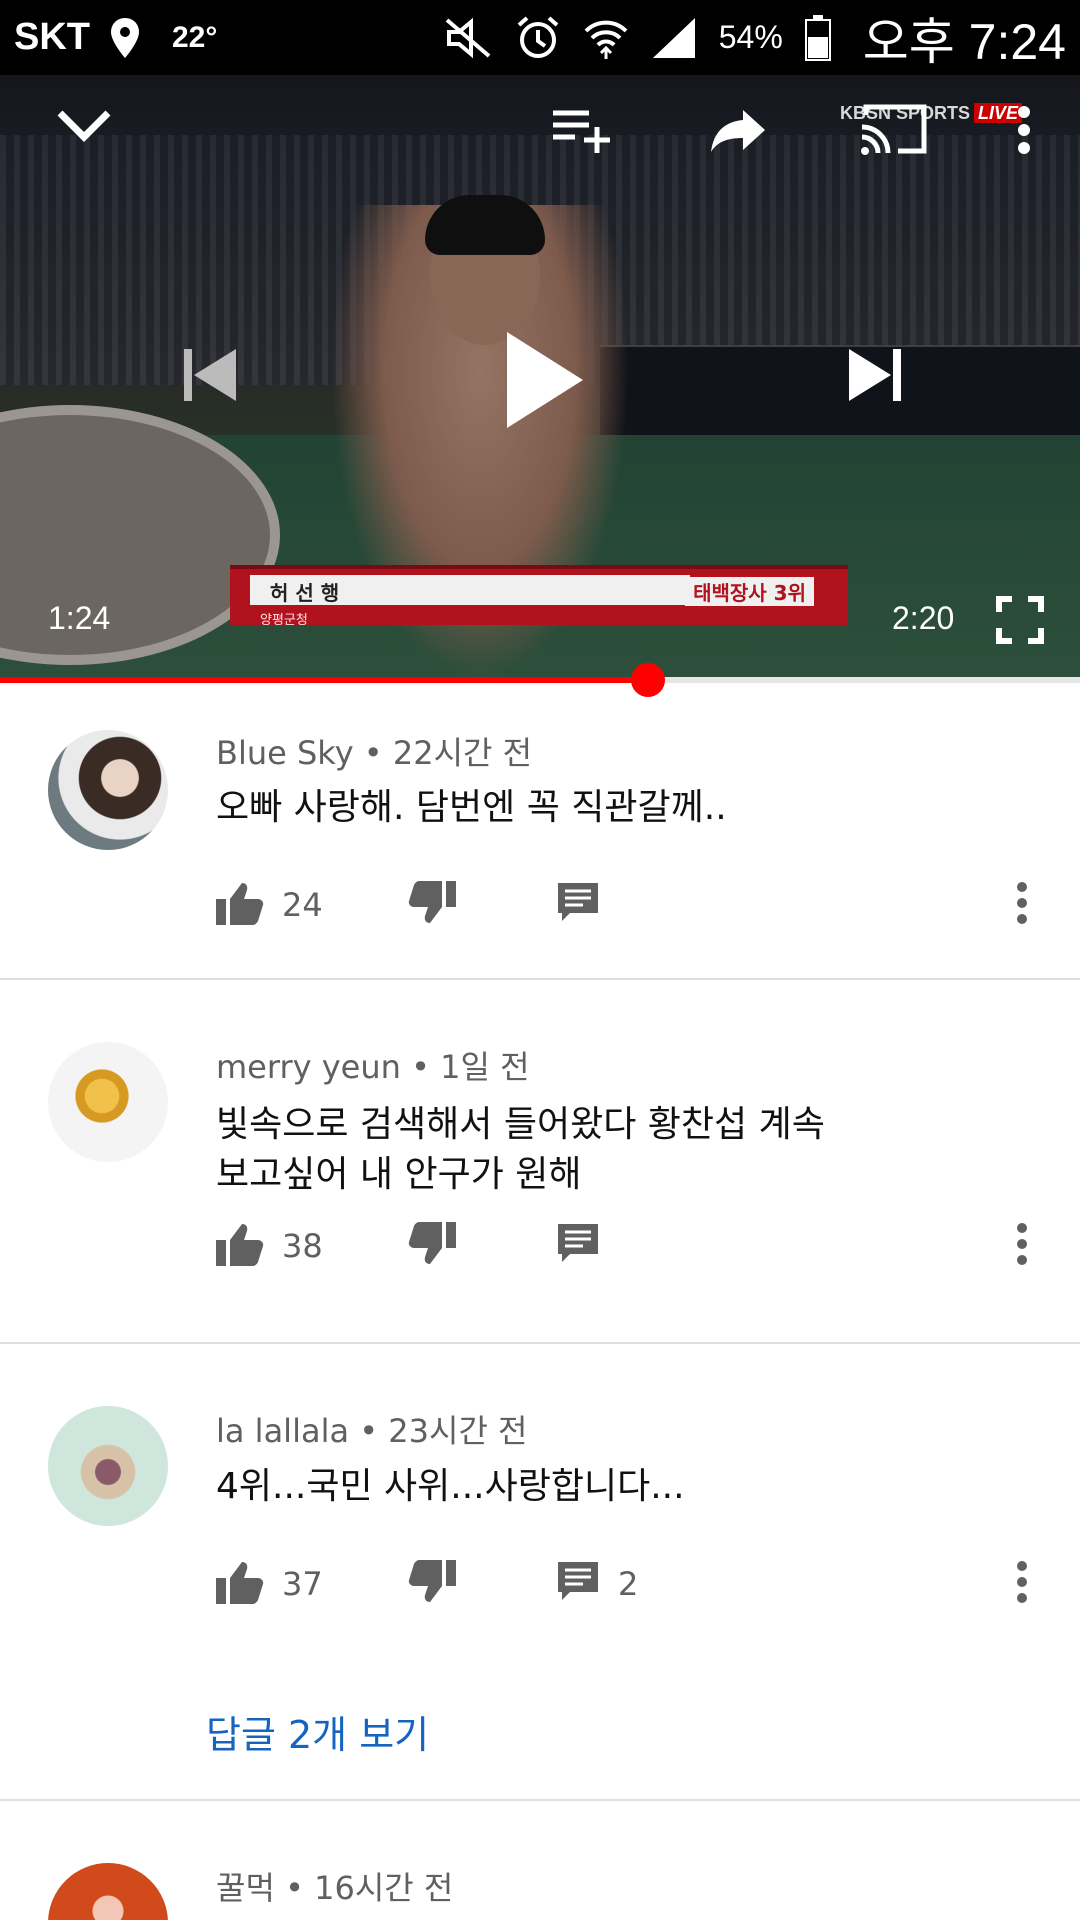  I want to click on playlist-add-icon, so click(580, 130).